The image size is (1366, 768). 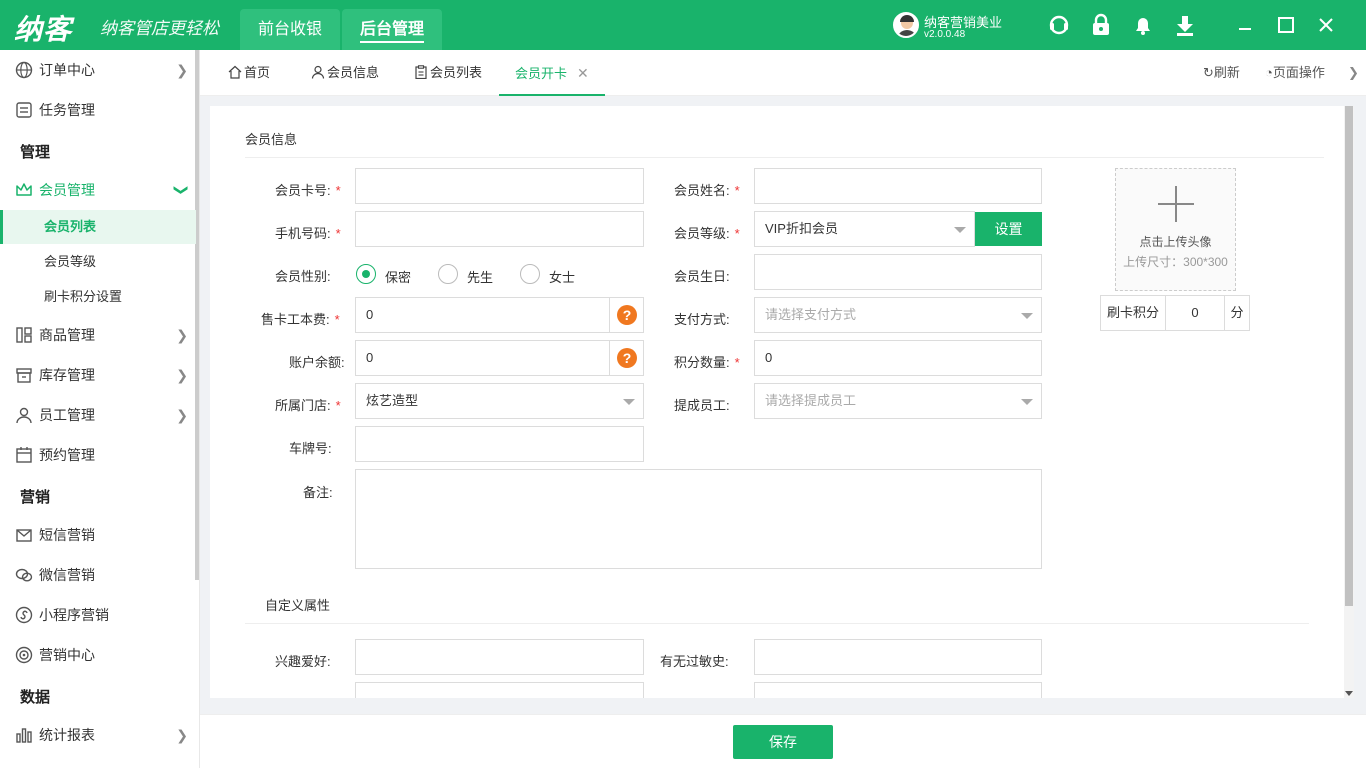 What do you see at coordinates (303, 276) in the screenshot?
I see `gender-label: 会员性别:` at bounding box center [303, 276].